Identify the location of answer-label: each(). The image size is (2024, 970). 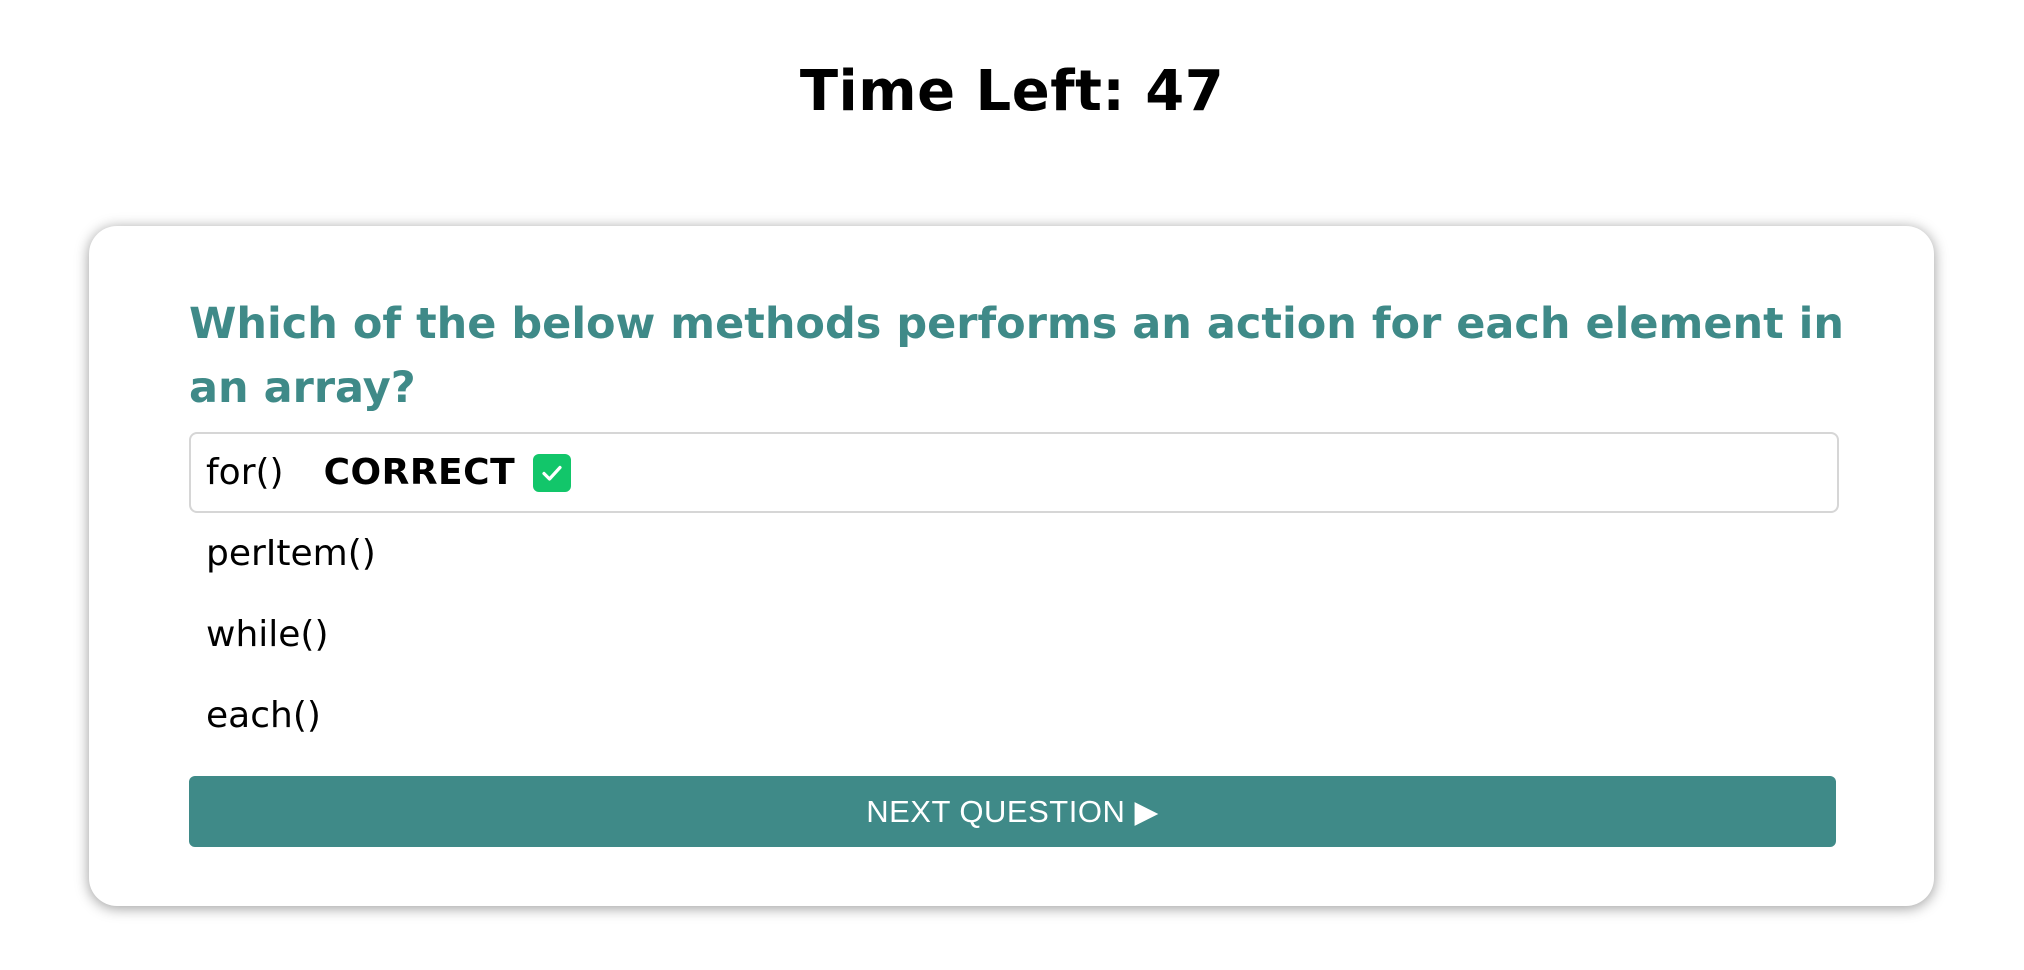
(263, 715).